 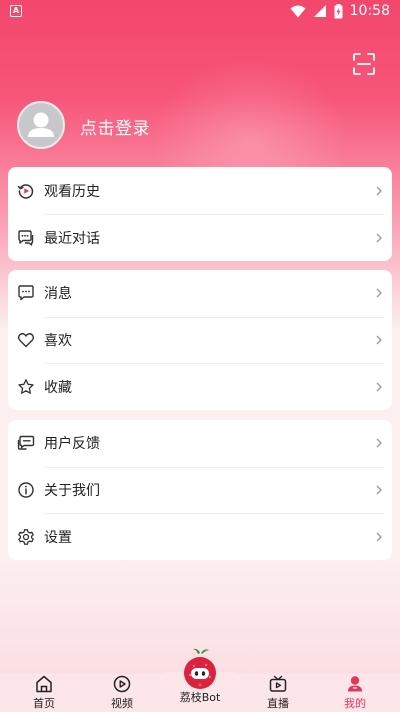 I want to click on info-icon, so click(x=26, y=490).